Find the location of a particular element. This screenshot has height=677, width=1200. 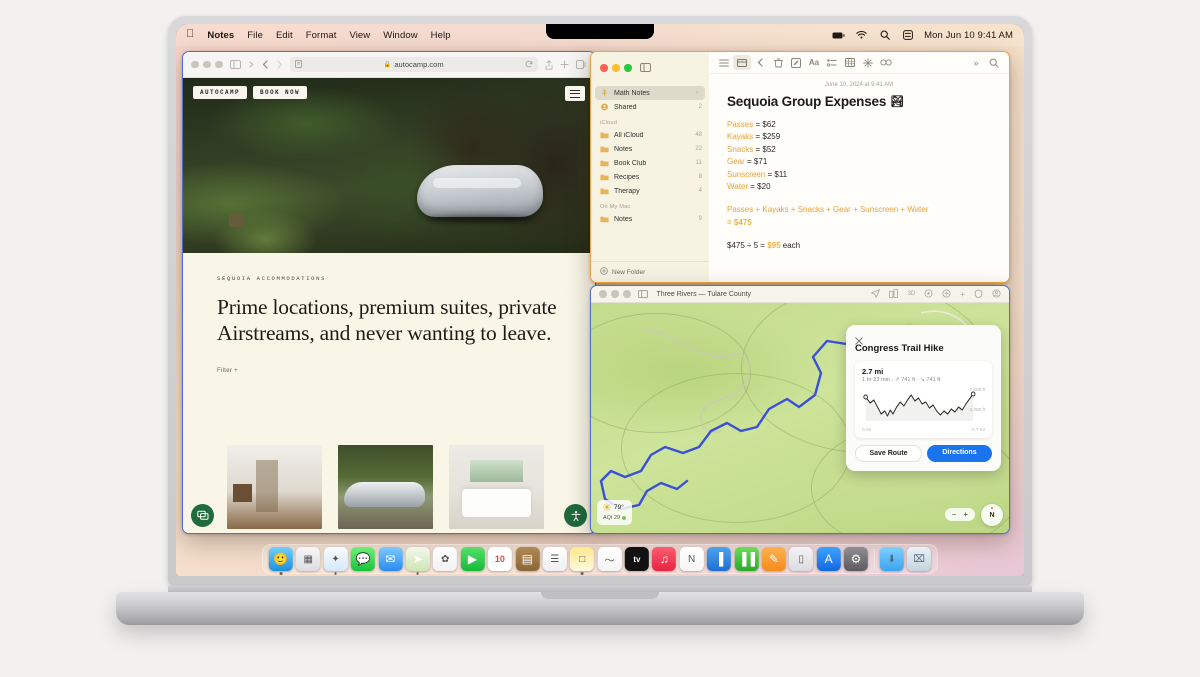

dock-item-iphone-mirroring: ▯ is located at coordinates (801, 559).